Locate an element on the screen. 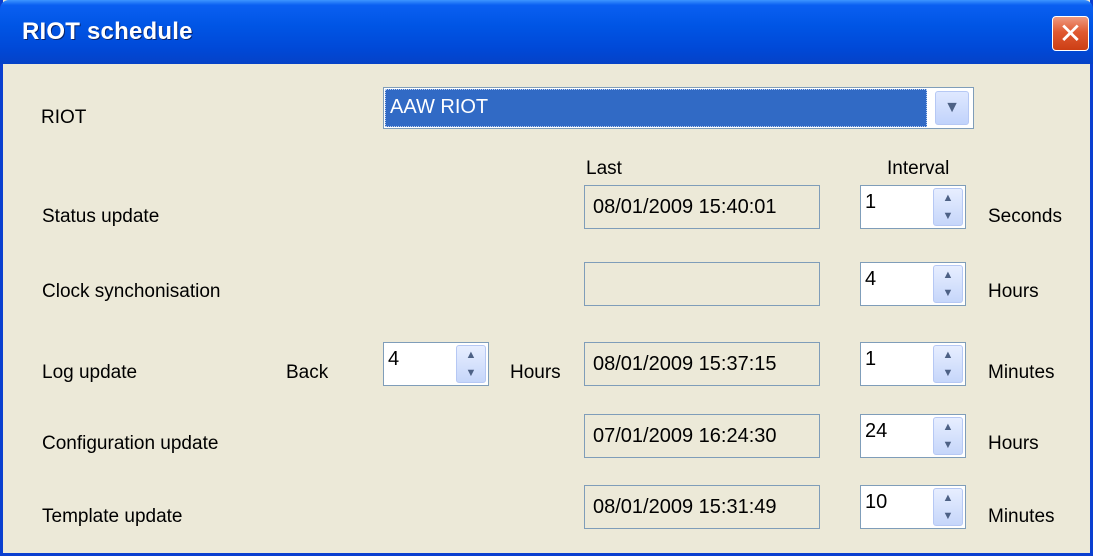 This screenshot has width=1093, height=556. clock-sync-last-field is located at coordinates (702, 284).